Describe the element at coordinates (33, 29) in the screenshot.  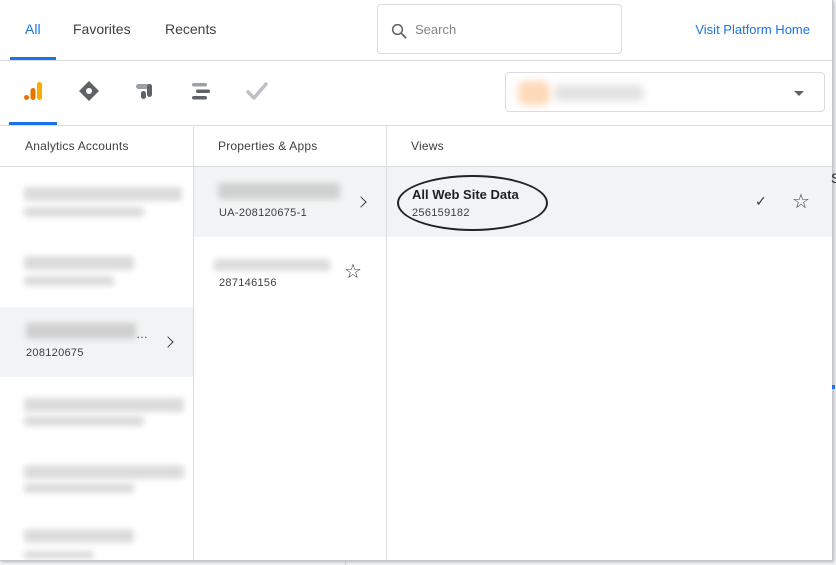
I see `tab-all: All` at that location.